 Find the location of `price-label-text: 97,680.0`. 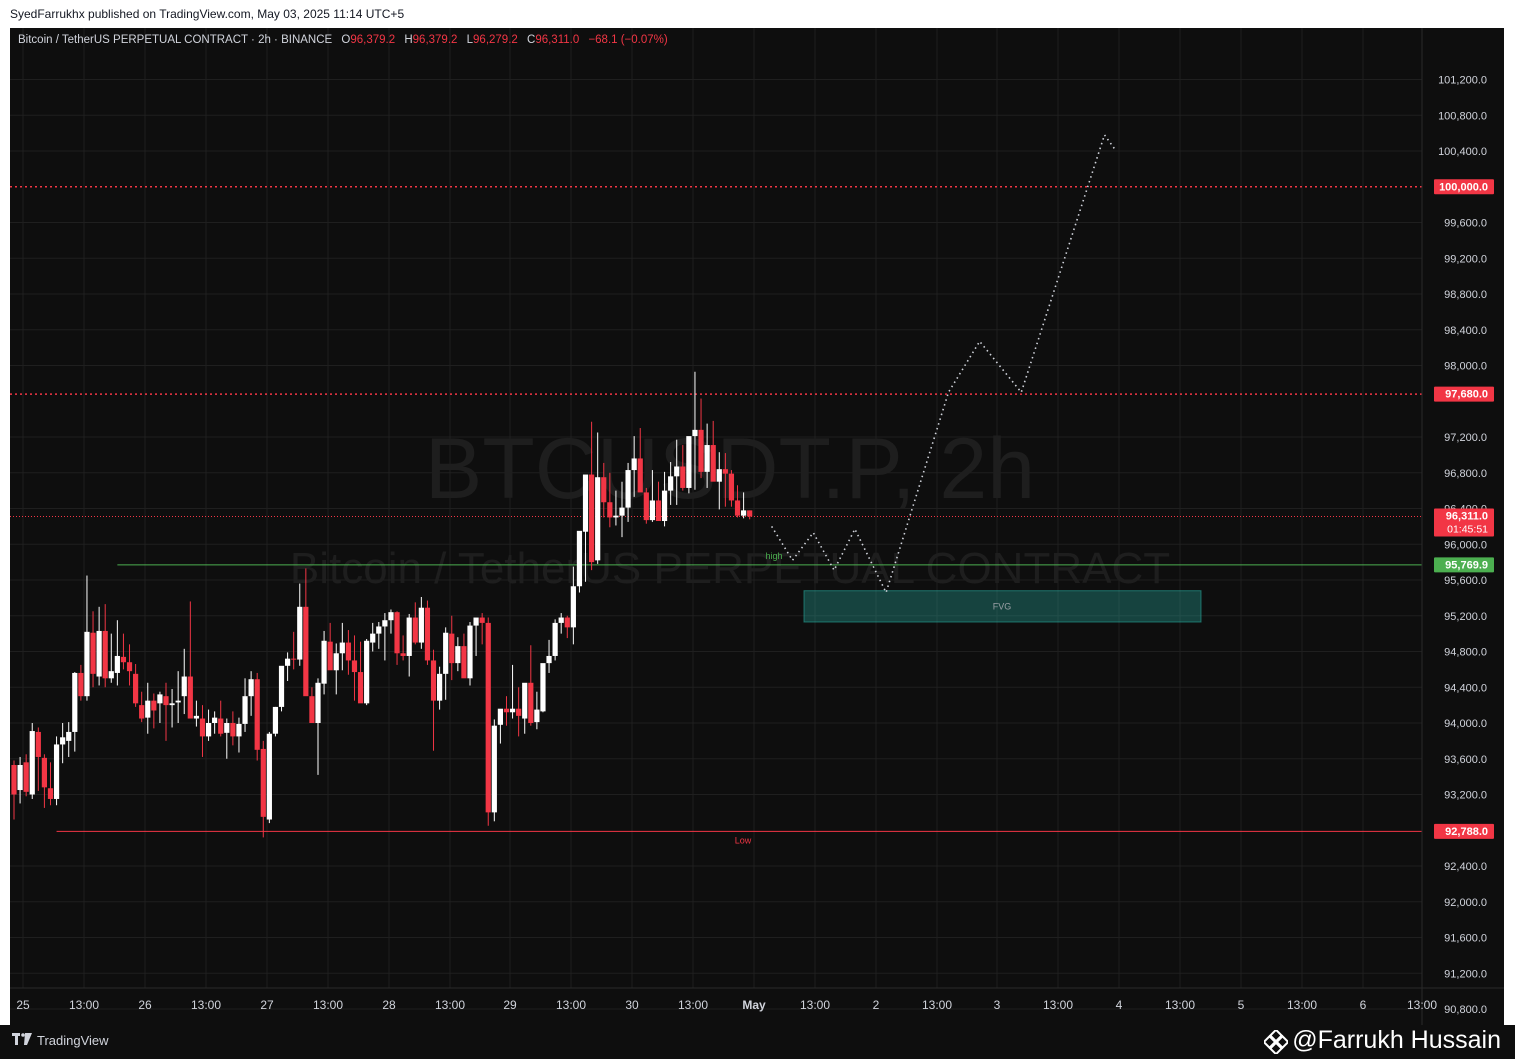

price-label-text: 97,680.0 is located at coordinates (1466, 395).